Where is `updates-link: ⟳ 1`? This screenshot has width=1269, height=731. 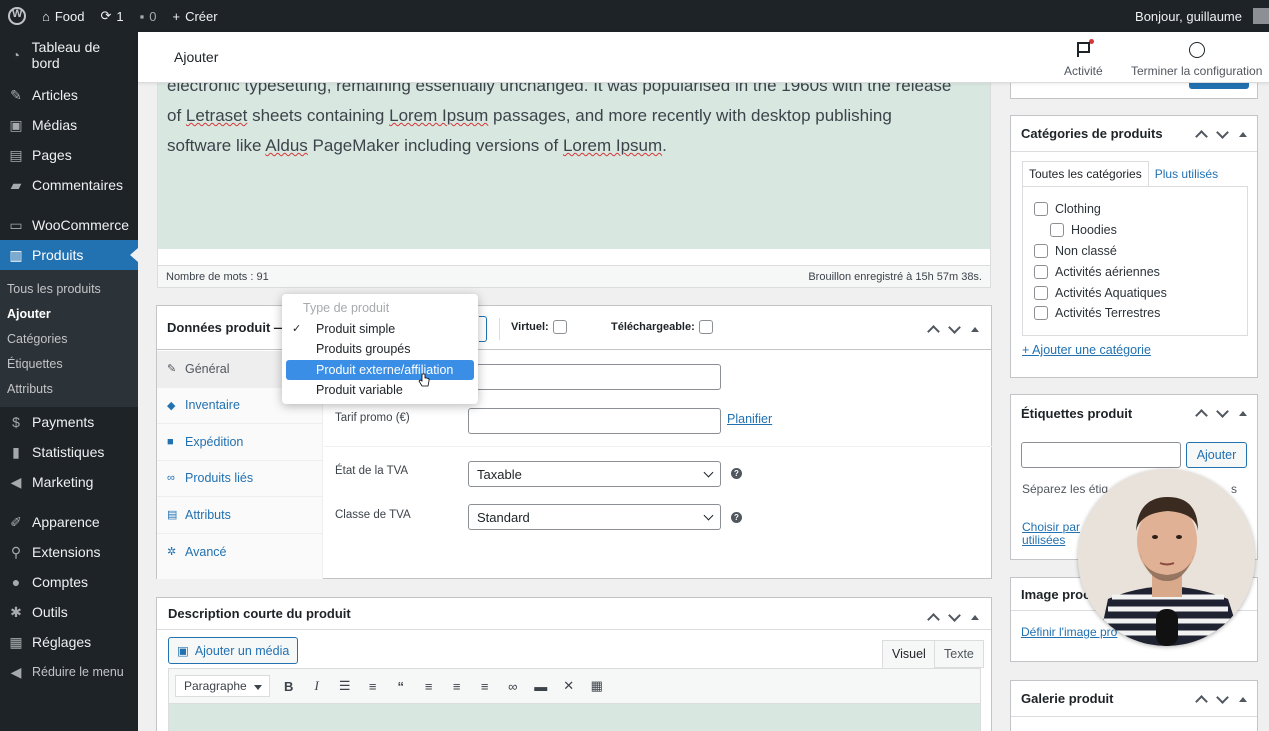
updates-link: ⟳ 1 is located at coordinates (112, 16).